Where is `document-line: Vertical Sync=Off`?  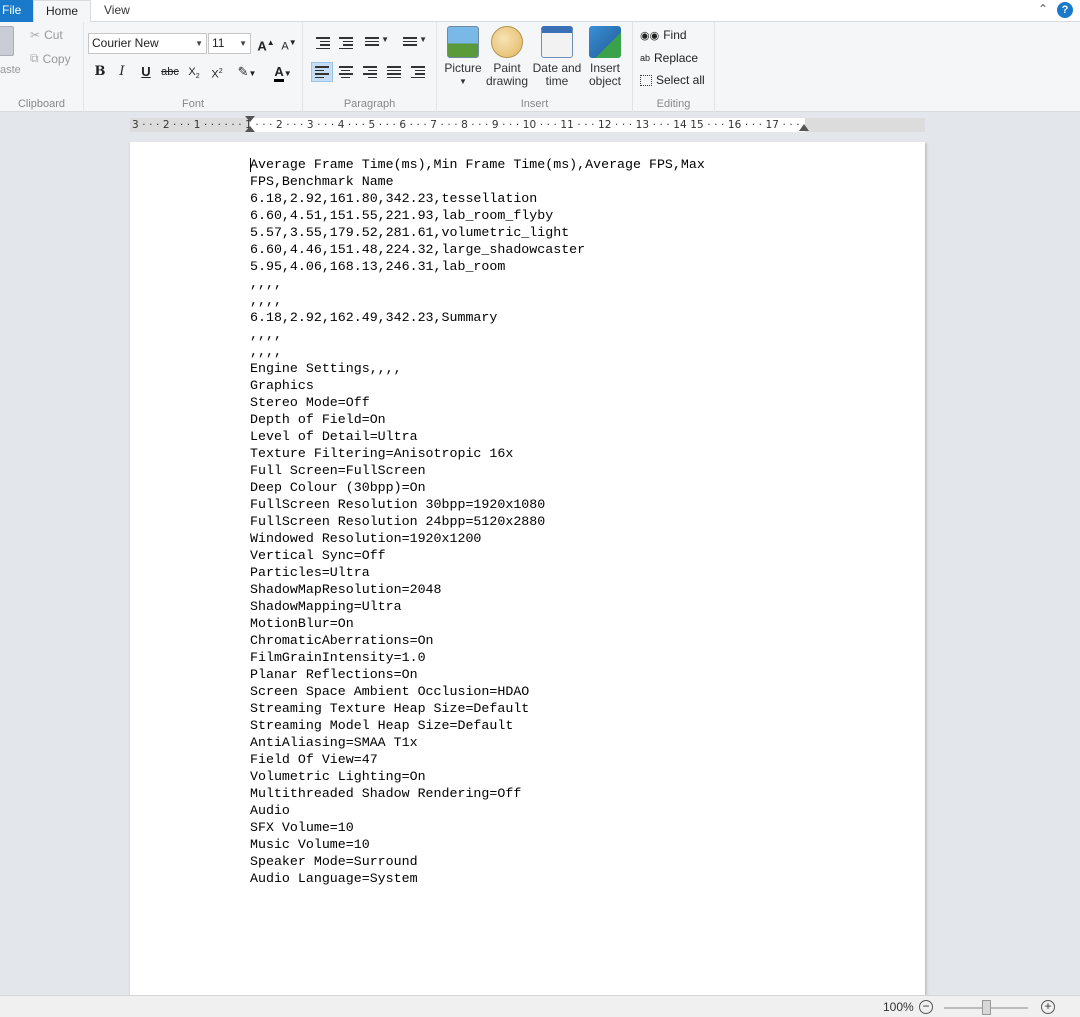 document-line: Vertical Sync=Off is located at coordinates (318, 555).